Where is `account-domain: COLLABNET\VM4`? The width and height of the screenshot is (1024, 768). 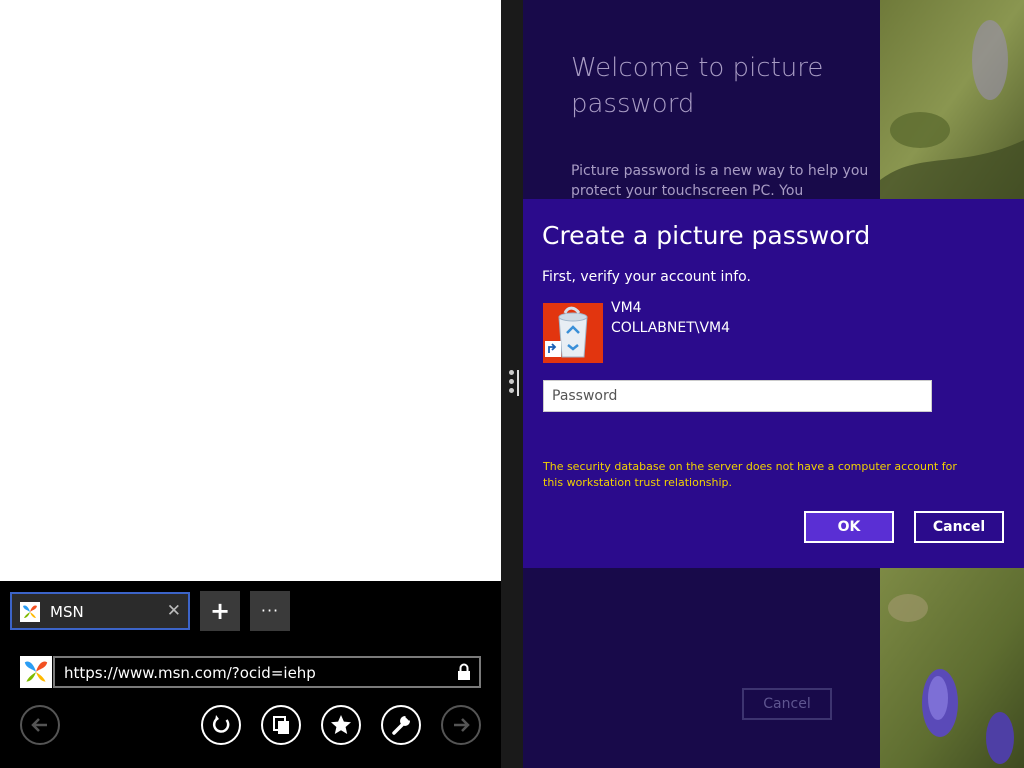 account-domain: COLLABNET\VM4 is located at coordinates (671, 328).